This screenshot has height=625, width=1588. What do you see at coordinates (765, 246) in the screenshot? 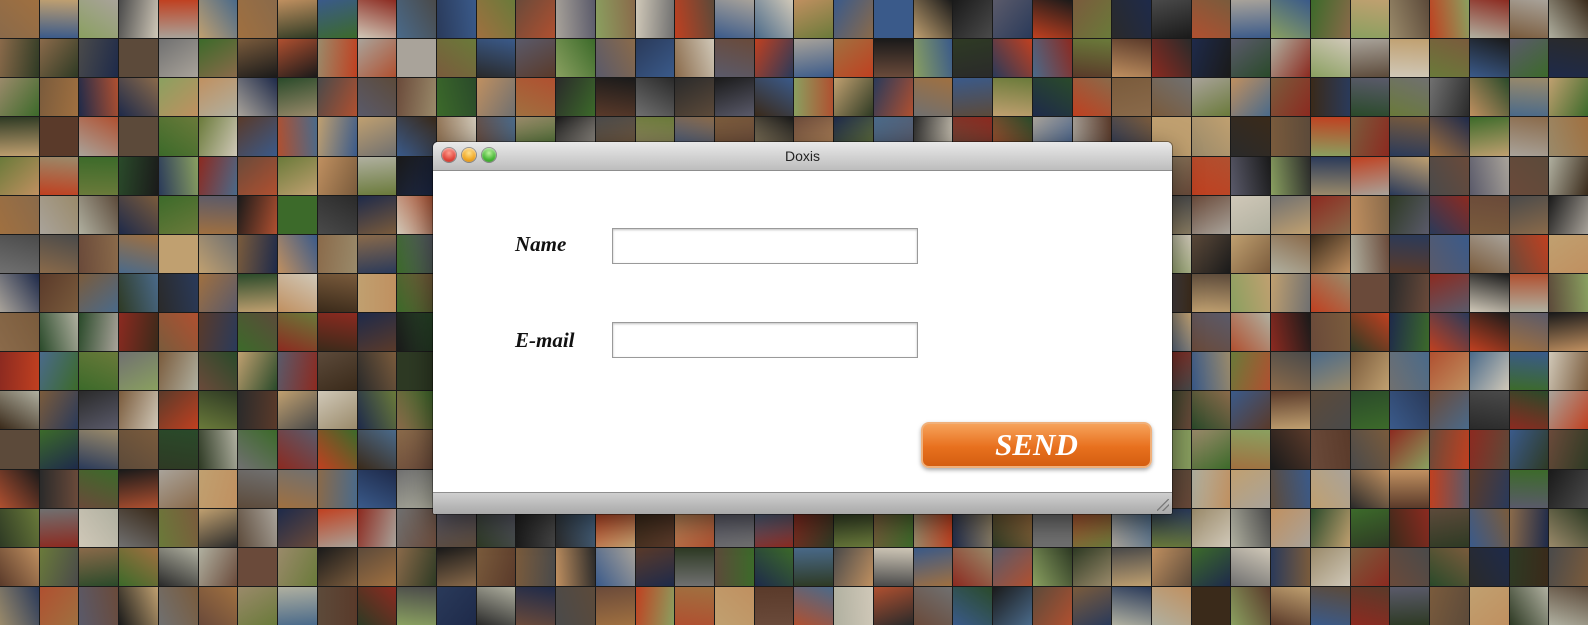
I see `name-input` at bounding box center [765, 246].